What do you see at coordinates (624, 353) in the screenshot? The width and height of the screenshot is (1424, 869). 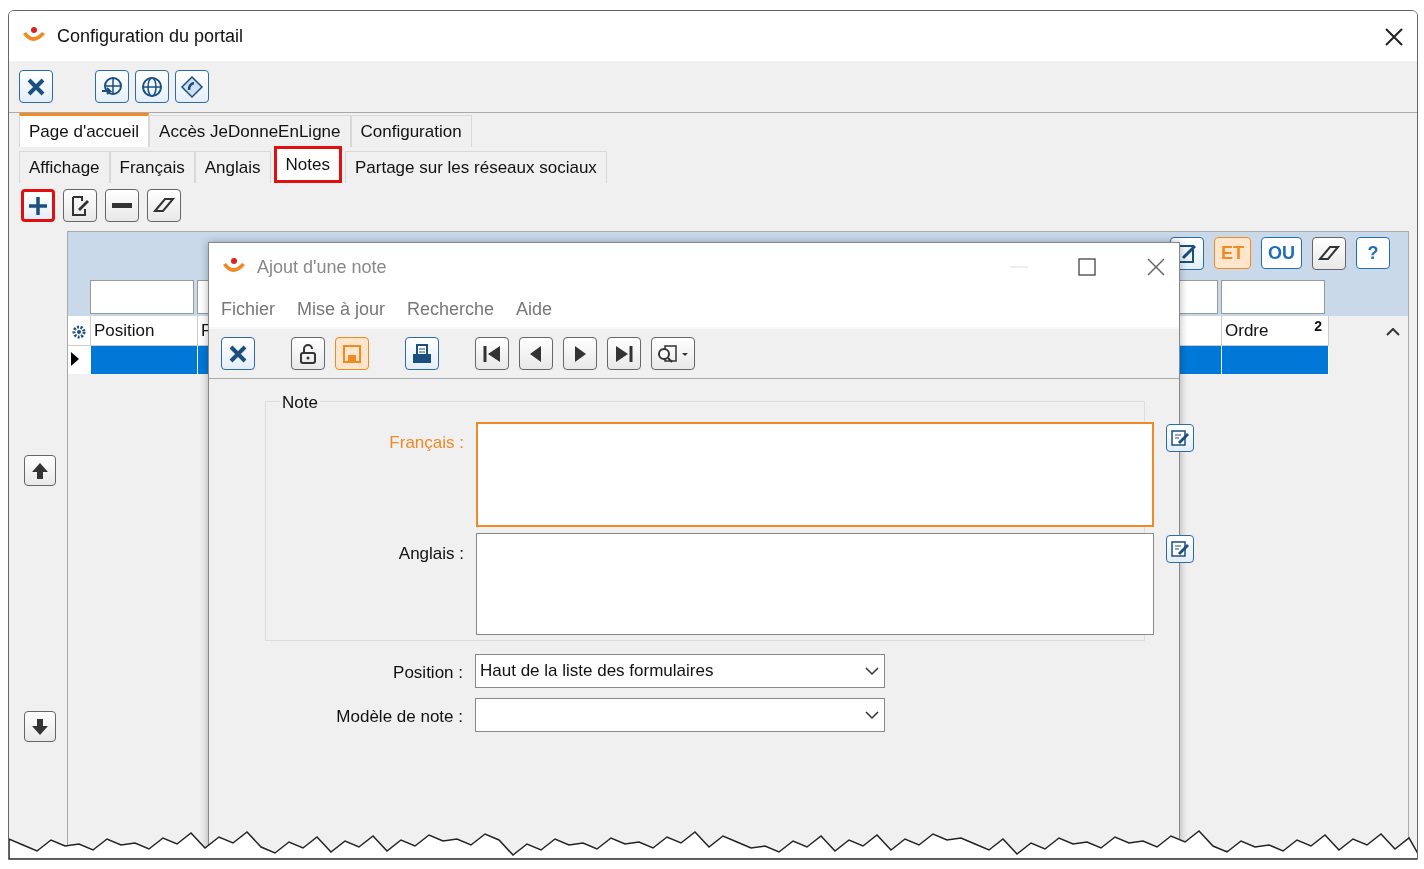 I see `last-record-button` at bounding box center [624, 353].